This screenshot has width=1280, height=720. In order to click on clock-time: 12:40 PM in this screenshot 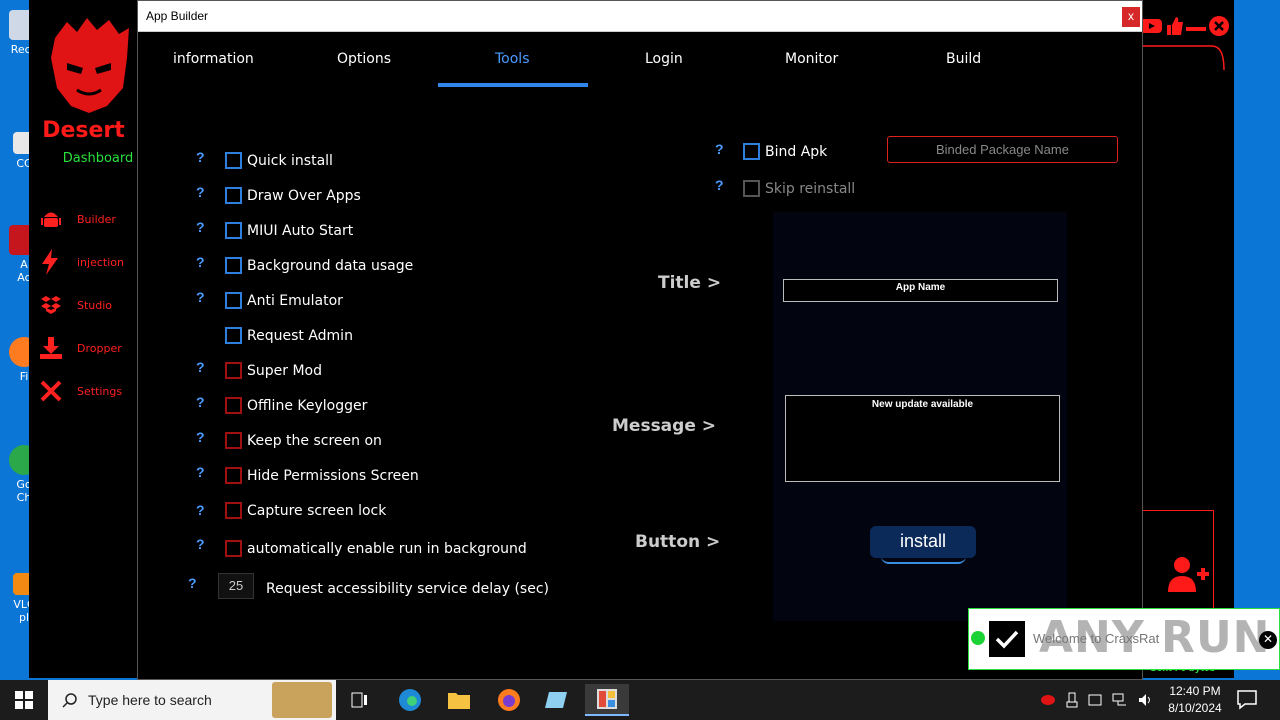, I will do `click(1195, 691)`.